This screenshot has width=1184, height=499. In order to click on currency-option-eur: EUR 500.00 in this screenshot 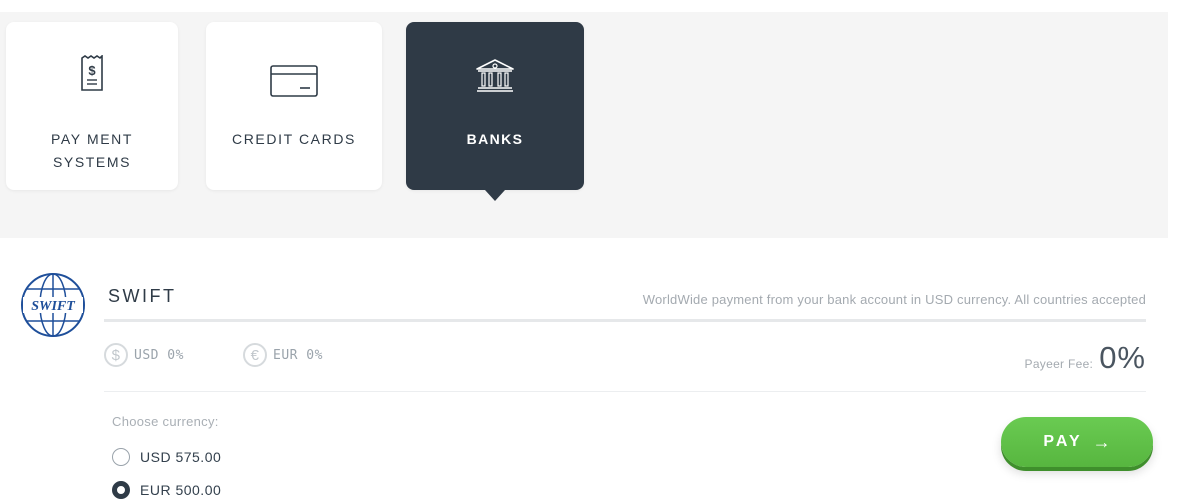, I will do `click(166, 490)`.